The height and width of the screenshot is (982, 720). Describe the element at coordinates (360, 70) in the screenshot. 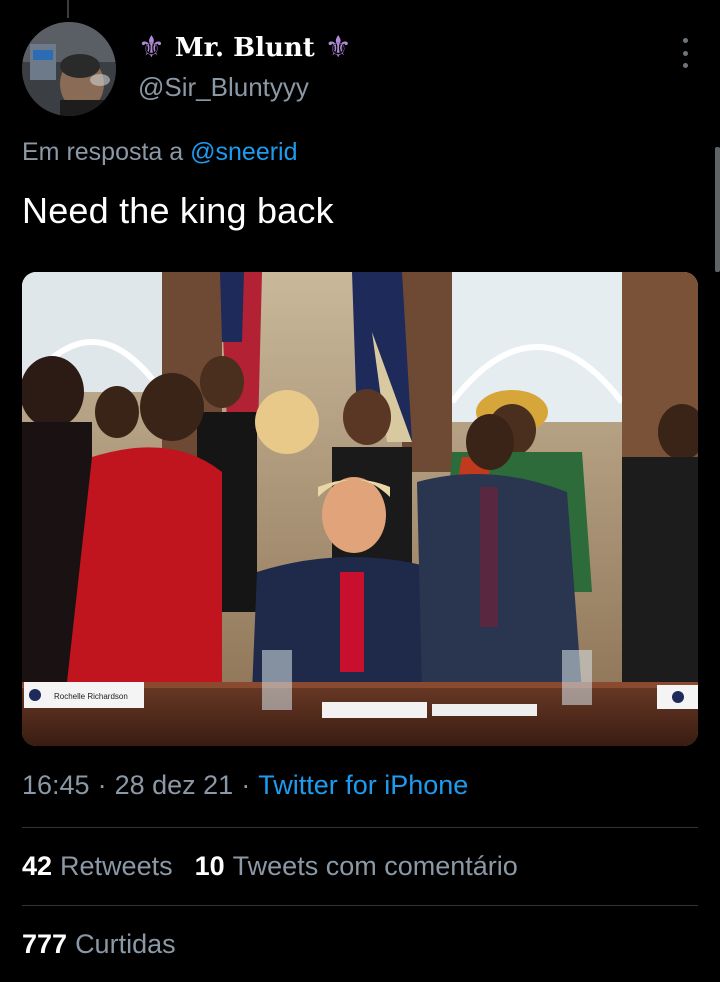

I see `tweet-header: ⚜ Mr. Blunt ⚜ @Sir_Bluntyyy` at that location.